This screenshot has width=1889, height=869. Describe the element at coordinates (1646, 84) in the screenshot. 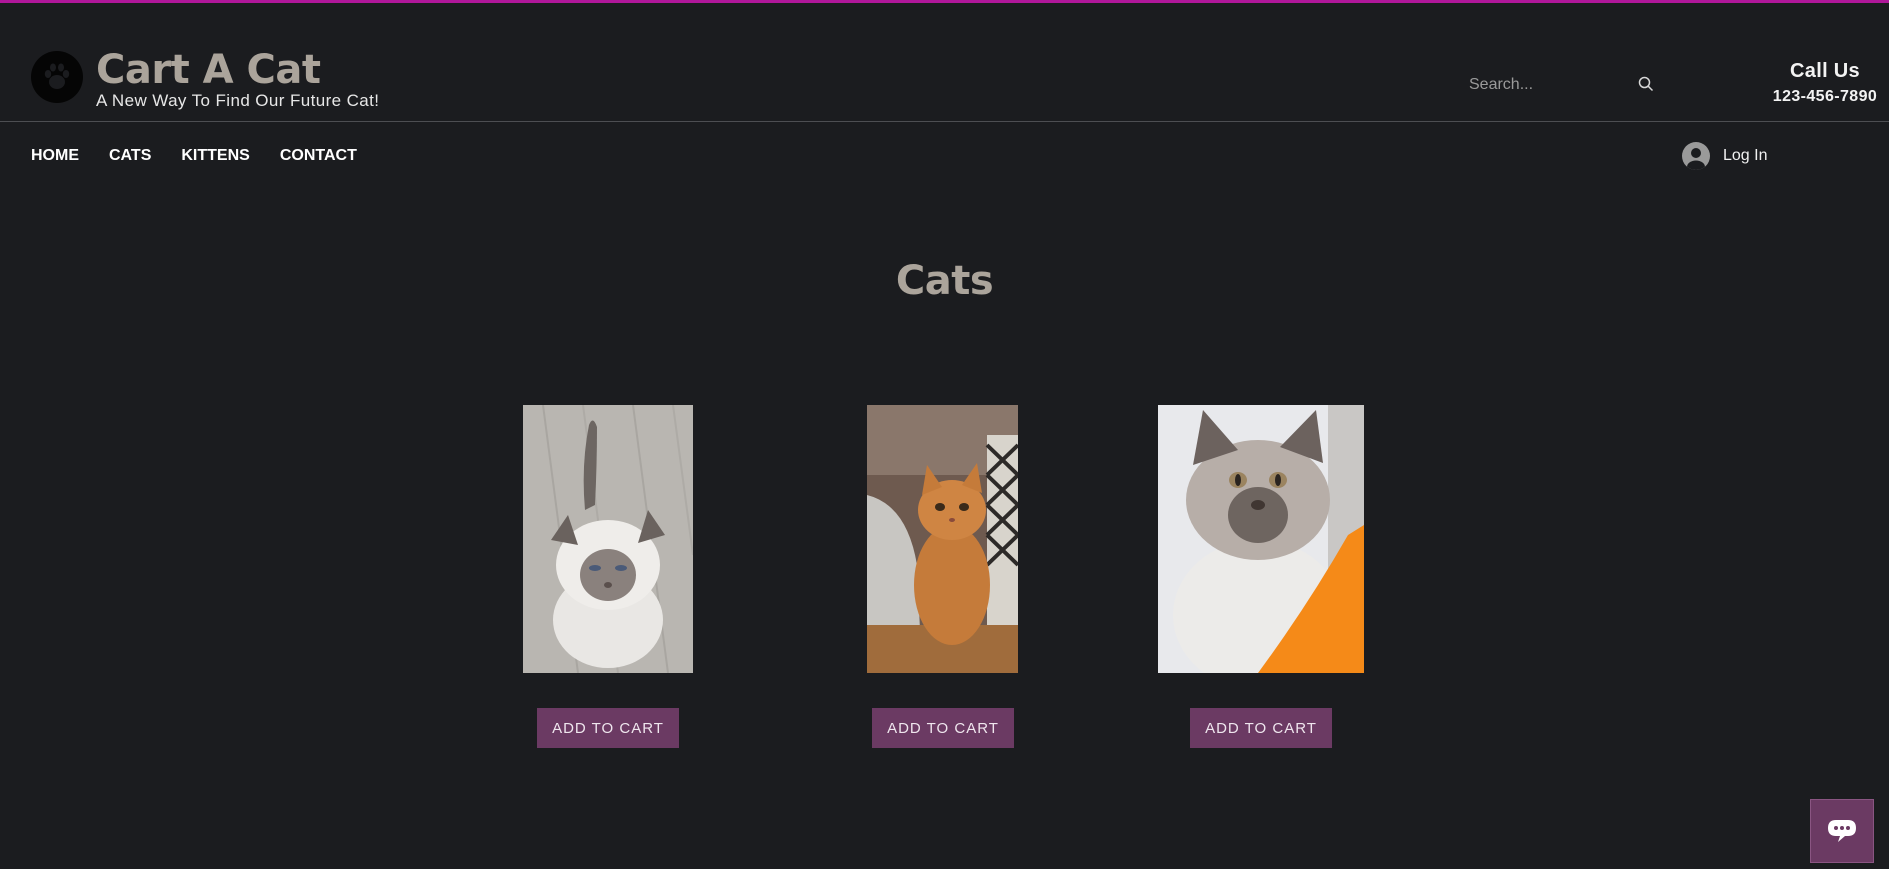

I see `search-icon` at that location.